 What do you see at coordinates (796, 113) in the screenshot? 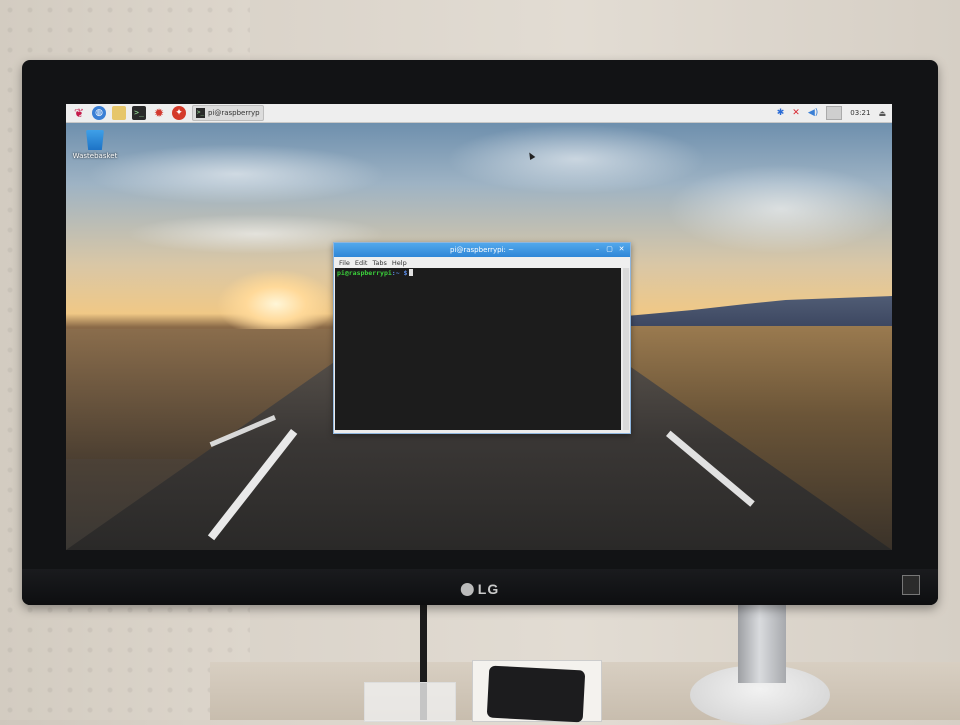
I see `network-disconnected-icon: ✕` at bounding box center [796, 113].